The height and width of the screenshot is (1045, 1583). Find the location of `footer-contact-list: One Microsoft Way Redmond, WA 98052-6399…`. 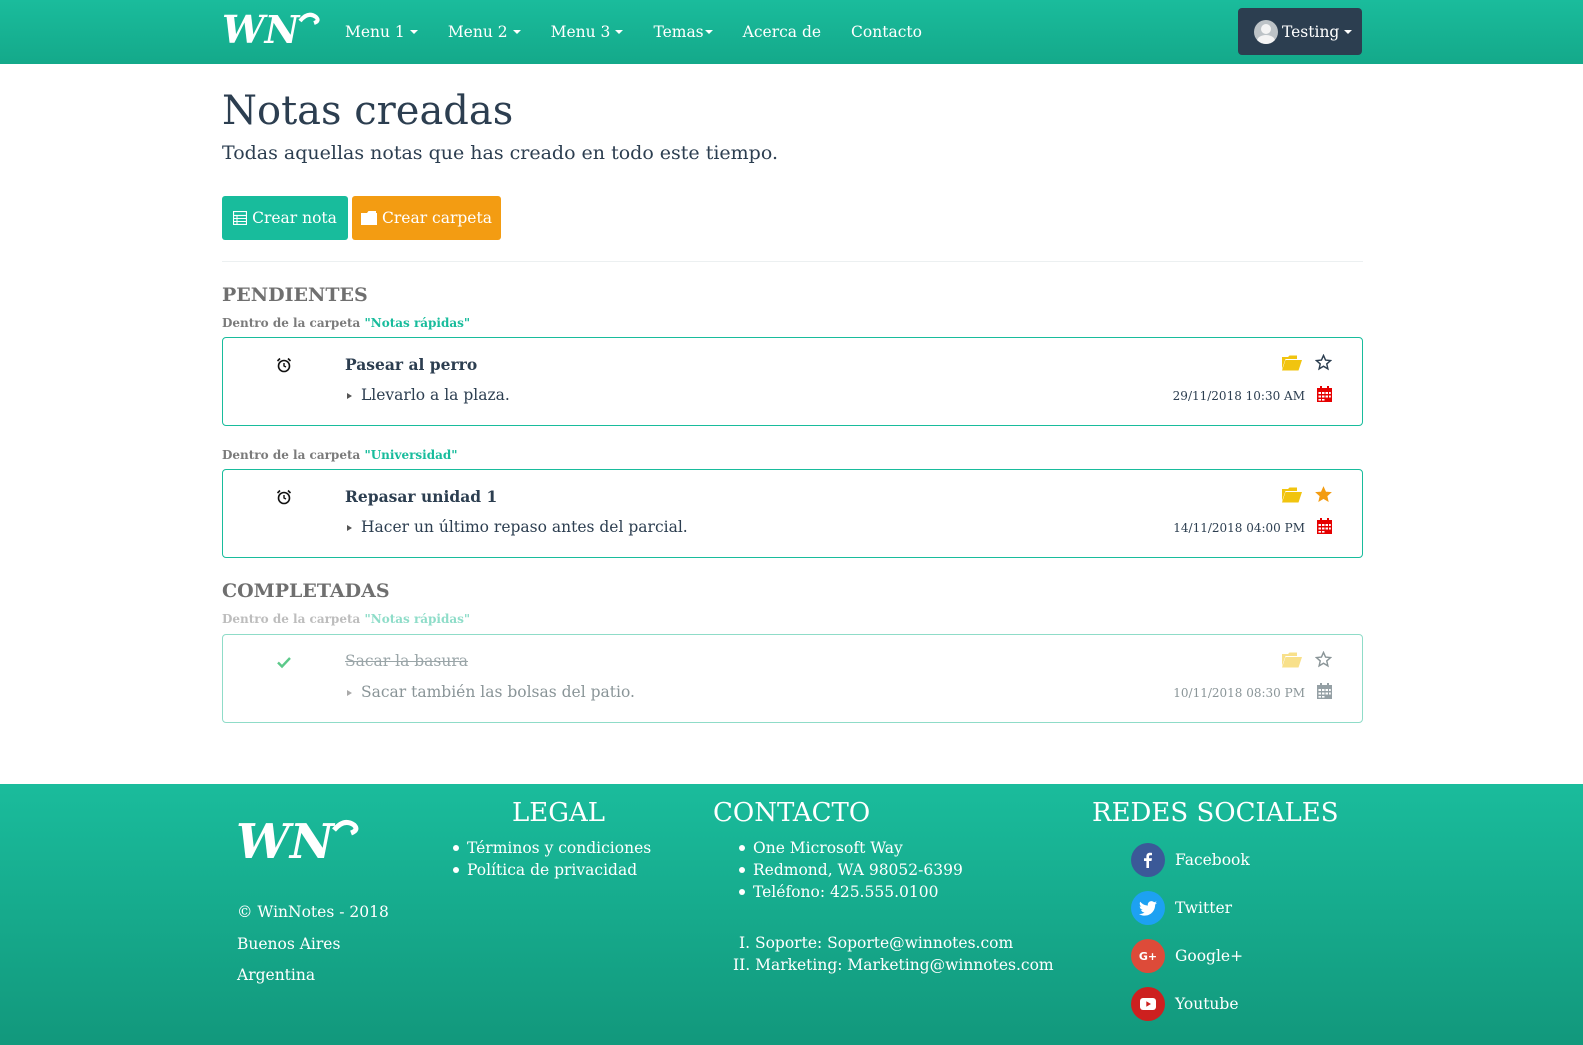

footer-contact-list: One Microsoft Way Redmond, WA 98052-6399… is located at coordinates (851, 870).